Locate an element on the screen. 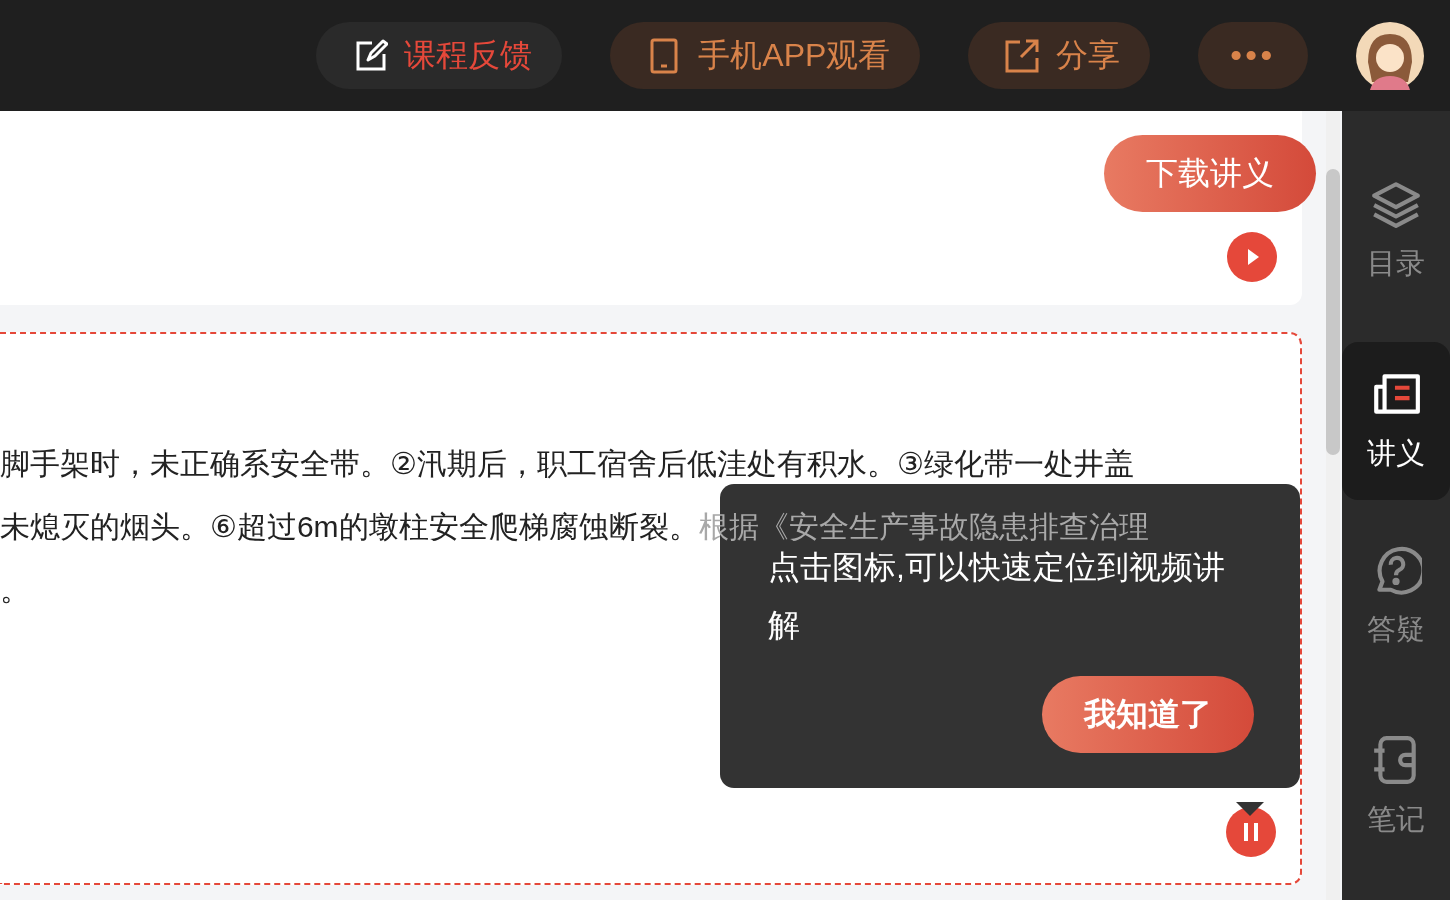 The image size is (1450, 900). sidebar-item: 答疑 is located at coordinates (1396, 597).